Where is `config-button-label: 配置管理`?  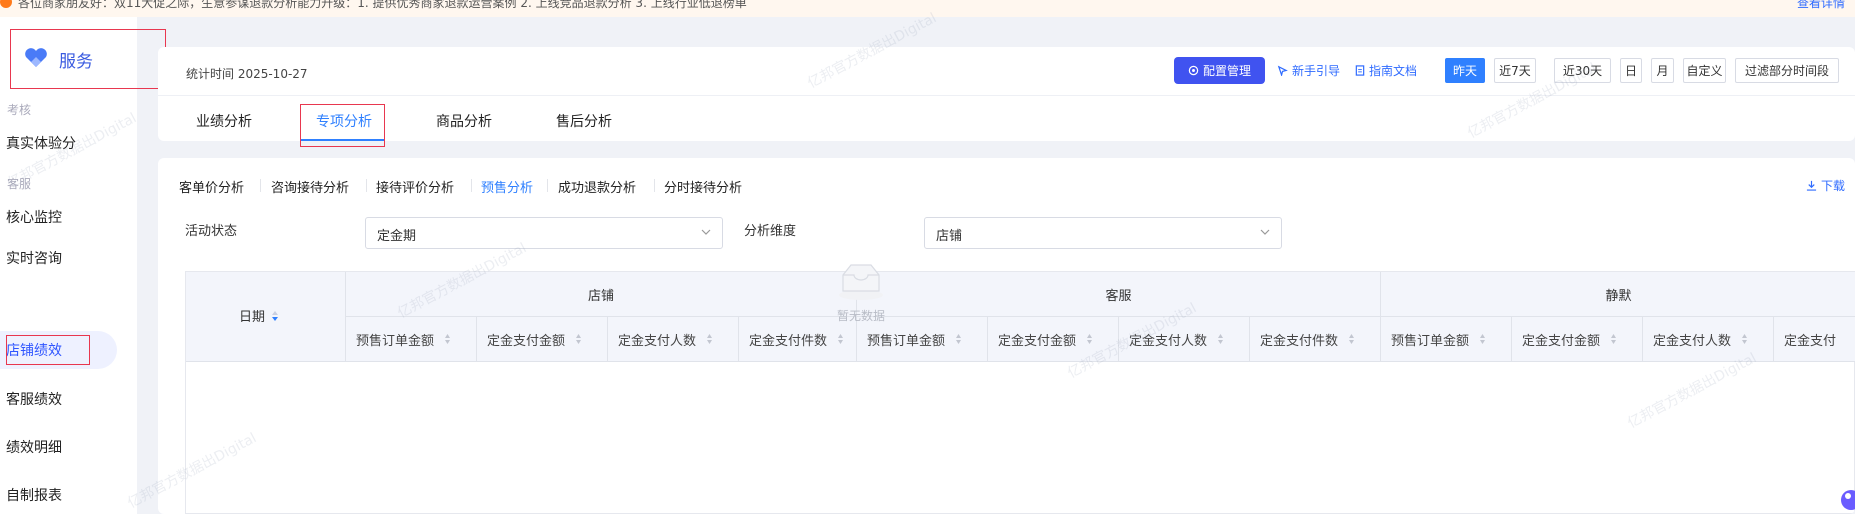
config-button-label: 配置管理 is located at coordinates (1226, 71).